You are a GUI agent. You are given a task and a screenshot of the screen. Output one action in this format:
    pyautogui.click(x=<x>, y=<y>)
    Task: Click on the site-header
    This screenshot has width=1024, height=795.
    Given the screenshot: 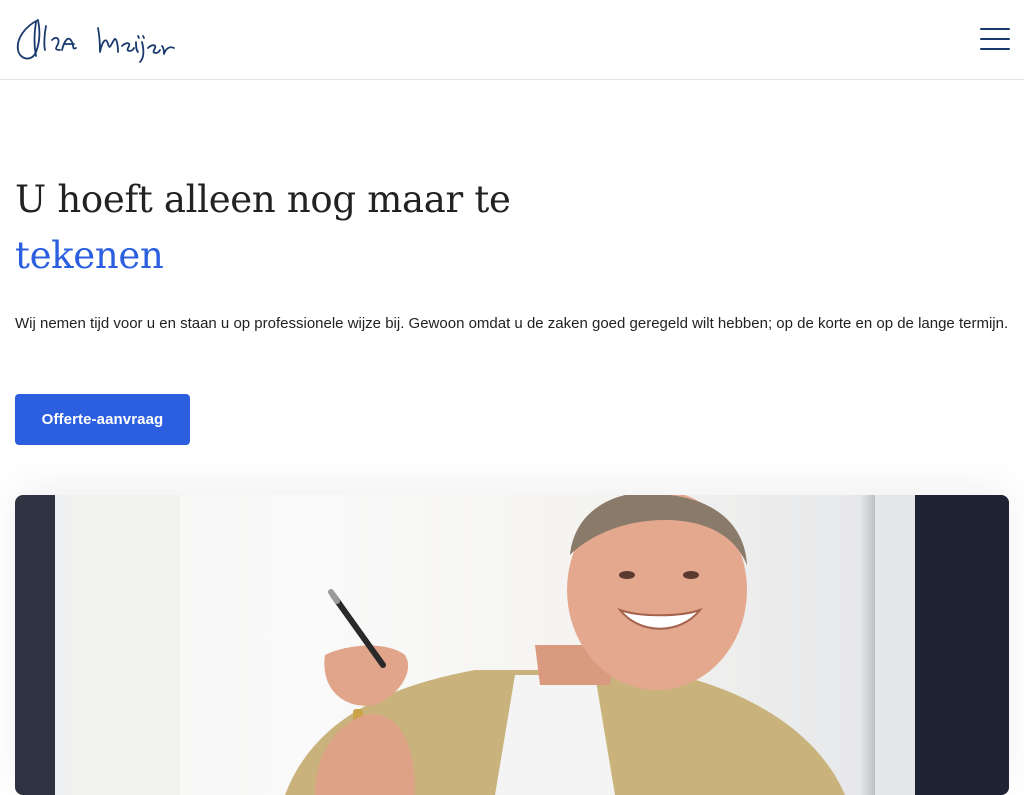 What is the action you would take?
    pyautogui.click(x=512, y=40)
    